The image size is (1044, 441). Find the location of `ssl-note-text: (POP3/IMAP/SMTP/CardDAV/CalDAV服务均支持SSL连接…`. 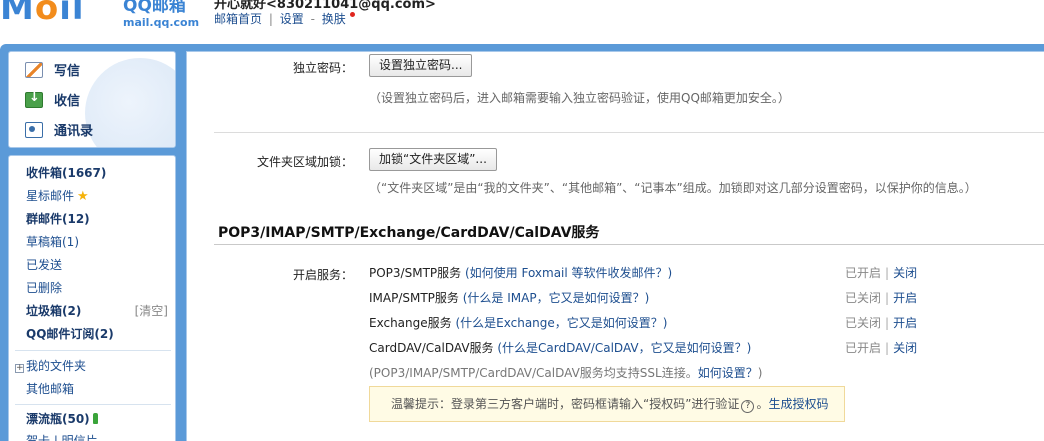

ssl-note-text: (POP3/IMAP/SMTP/CardDAV/CalDAV服务均支持SSL连接… is located at coordinates (533, 373).